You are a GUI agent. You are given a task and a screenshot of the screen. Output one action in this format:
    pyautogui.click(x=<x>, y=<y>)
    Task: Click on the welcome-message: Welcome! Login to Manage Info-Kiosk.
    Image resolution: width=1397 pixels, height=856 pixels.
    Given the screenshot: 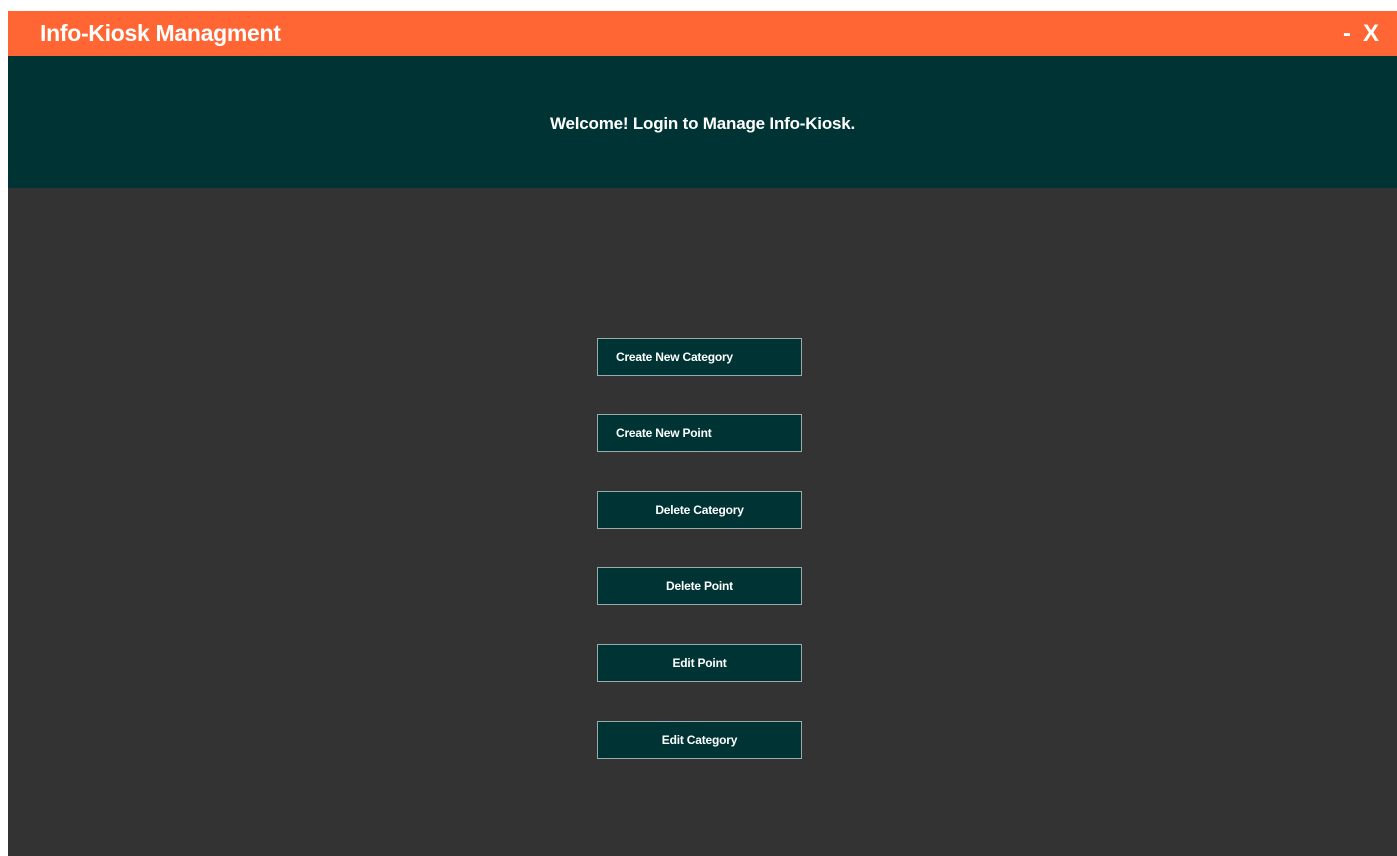 What is the action you would take?
    pyautogui.click(x=702, y=123)
    